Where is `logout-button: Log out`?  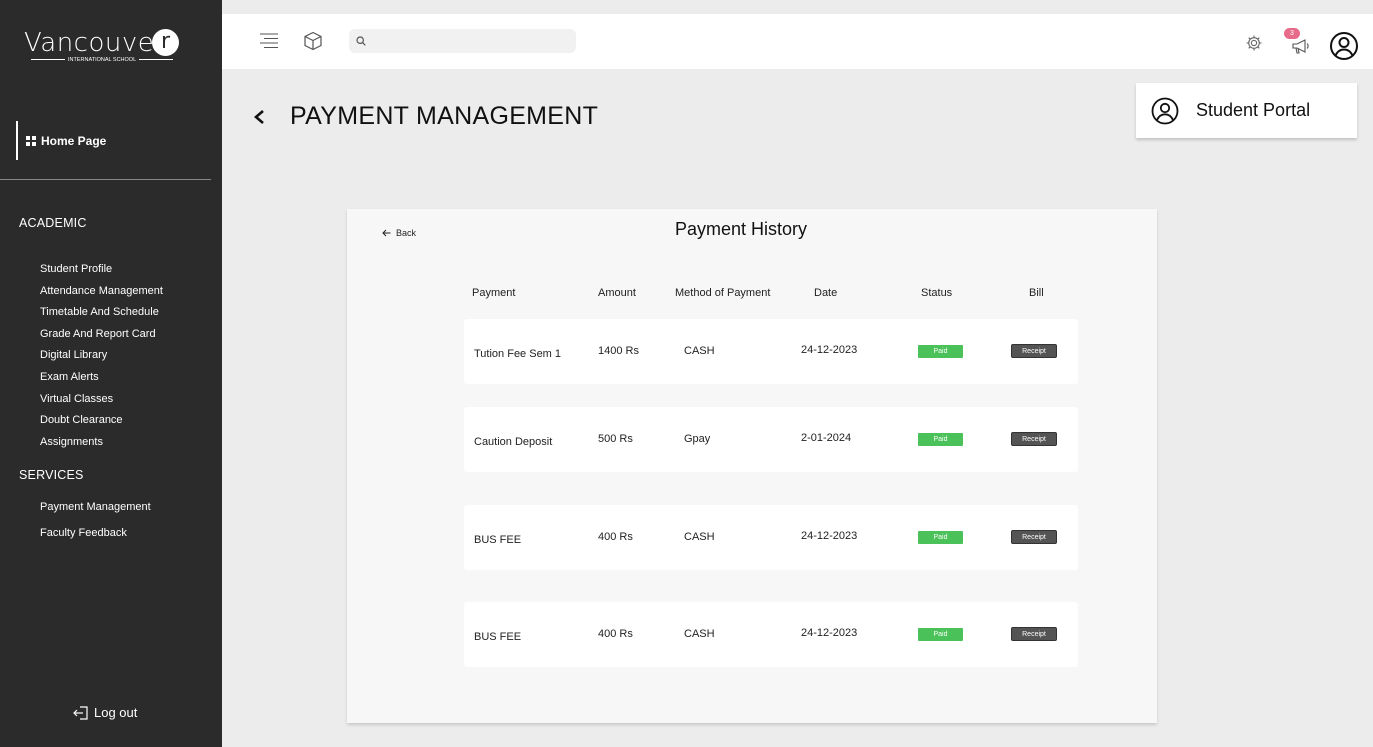
logout-button: Log out is located at coordinates (105, 712).